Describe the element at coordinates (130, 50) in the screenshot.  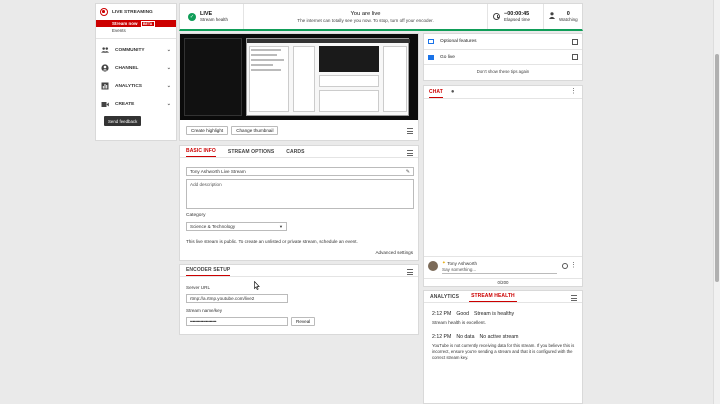
I see `sidebar-item-label: COMMUNITY` at that location.